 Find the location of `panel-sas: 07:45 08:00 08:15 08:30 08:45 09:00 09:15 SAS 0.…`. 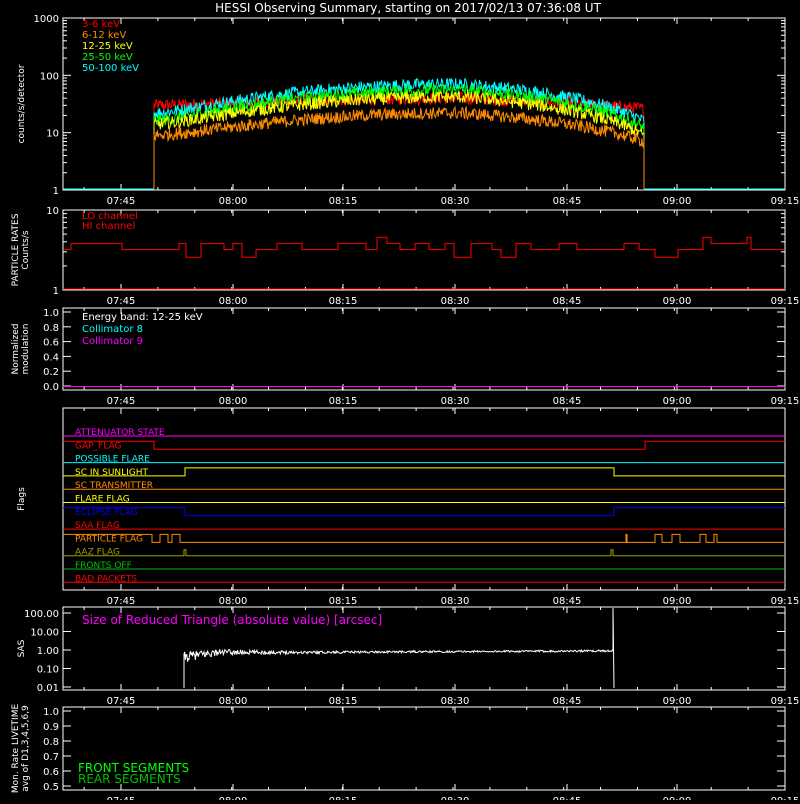

panel-sas: 07:45 08:00 08:15 08:30 08:45 09:00 09:15 SAS 0.… is located at coordinates (408, 656).